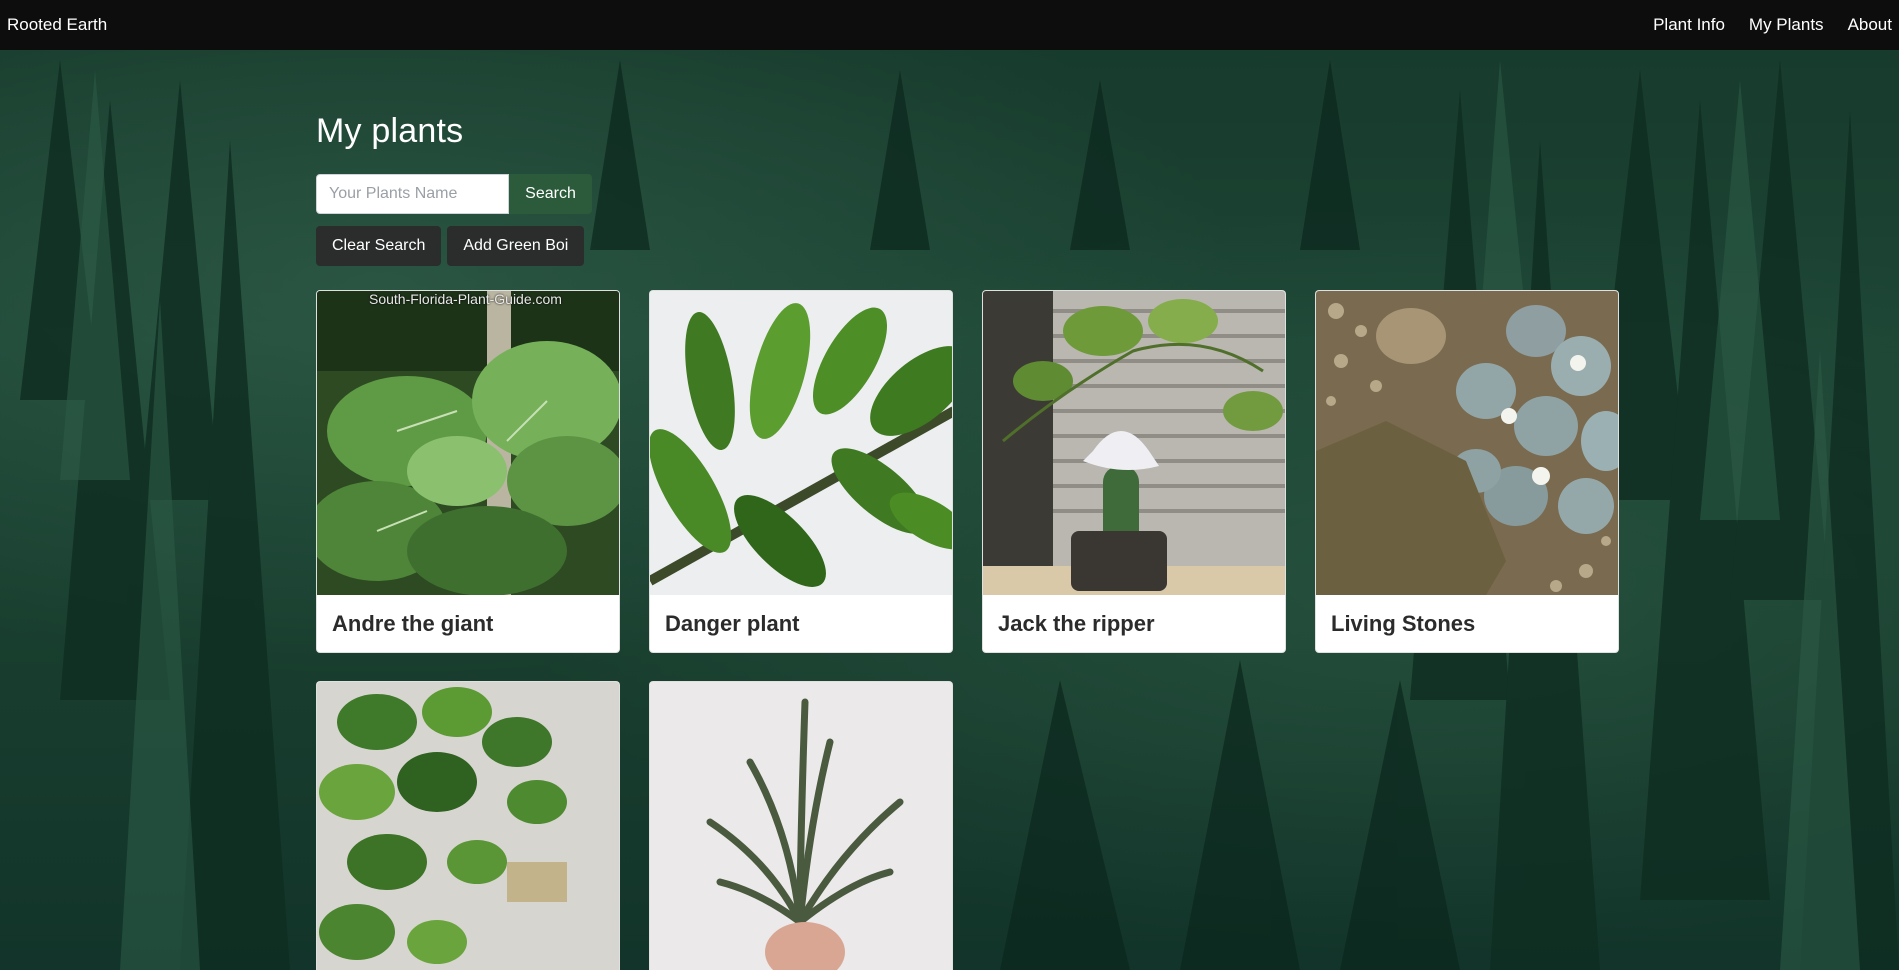 The image size is (1899, 970). I want to click on zz-plant-image, so click(801, 443).